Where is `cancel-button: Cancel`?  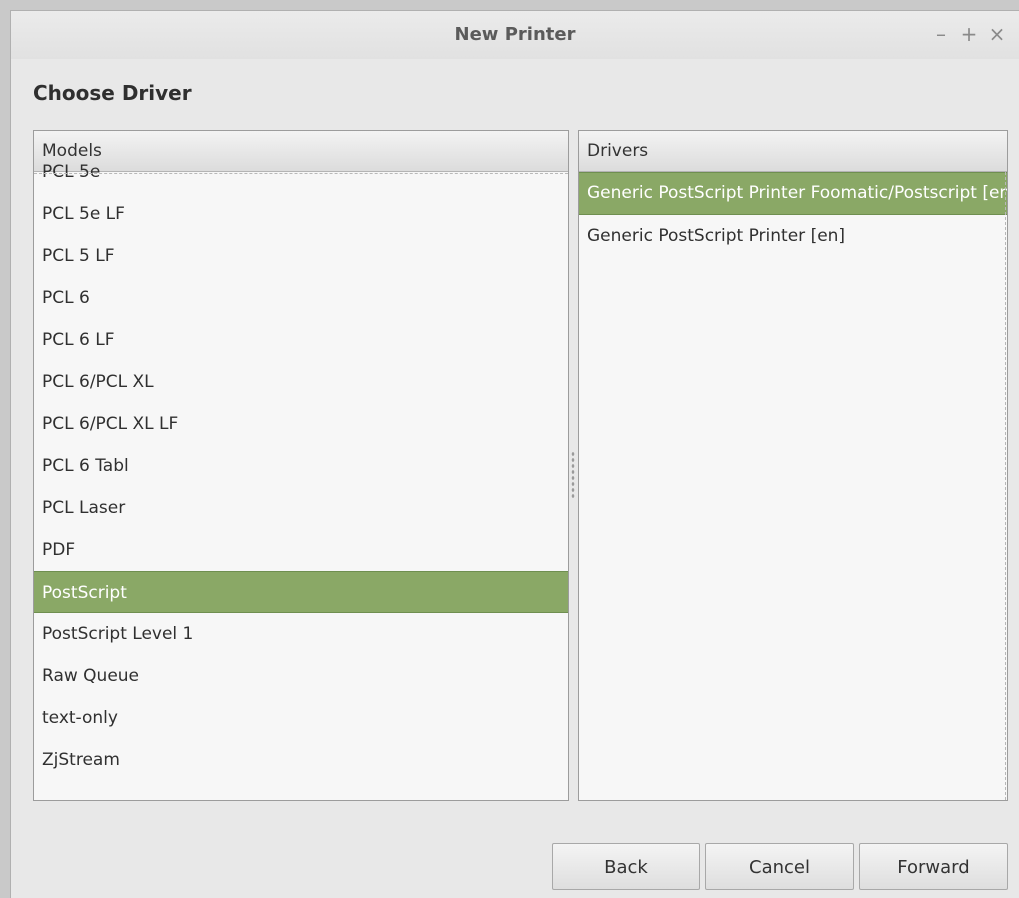 cancel-button: Cancel is located at coordinates (779, 866).